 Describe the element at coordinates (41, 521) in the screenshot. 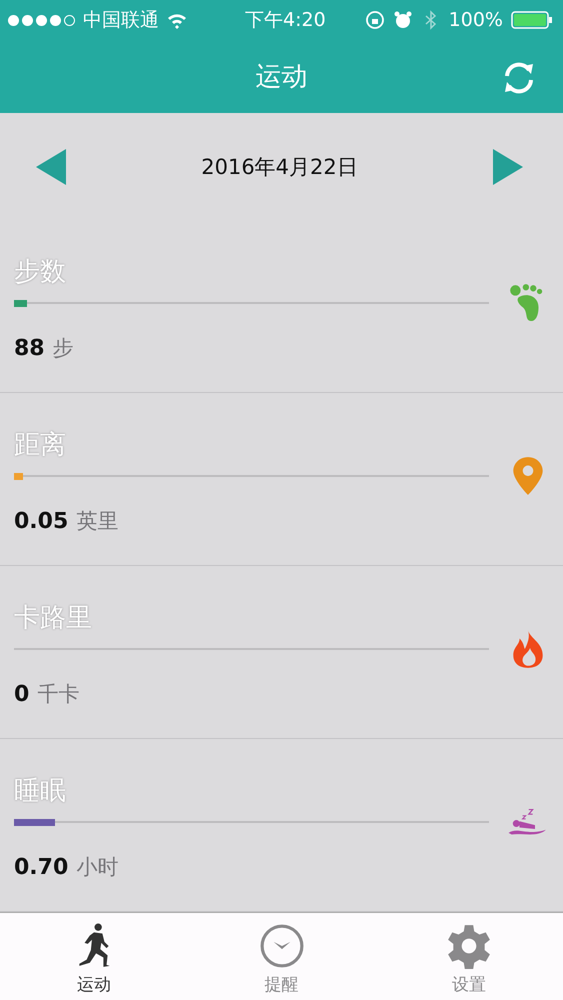

I see `metric-value: 0.05` at that location.